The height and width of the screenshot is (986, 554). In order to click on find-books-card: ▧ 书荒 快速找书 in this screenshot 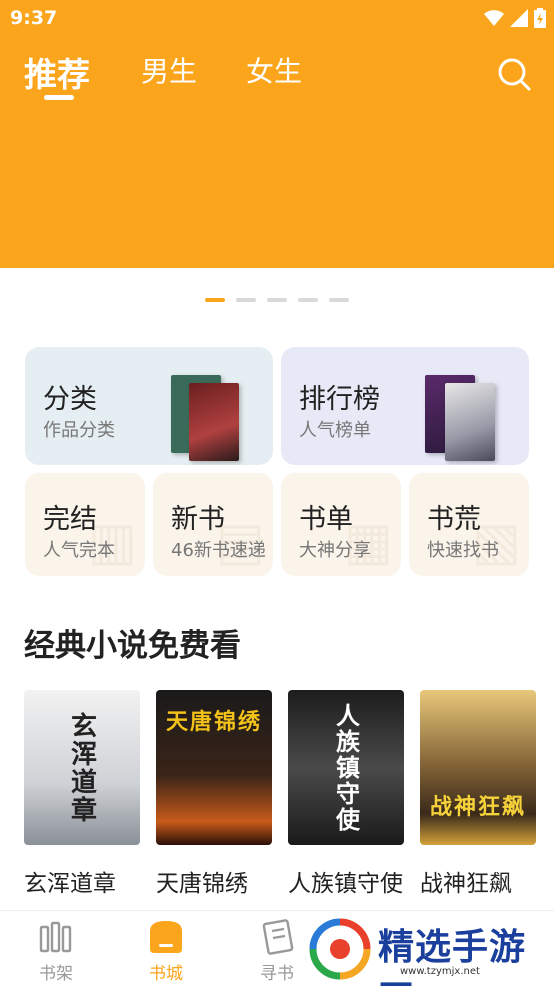, I will do `click(469, 524)`.